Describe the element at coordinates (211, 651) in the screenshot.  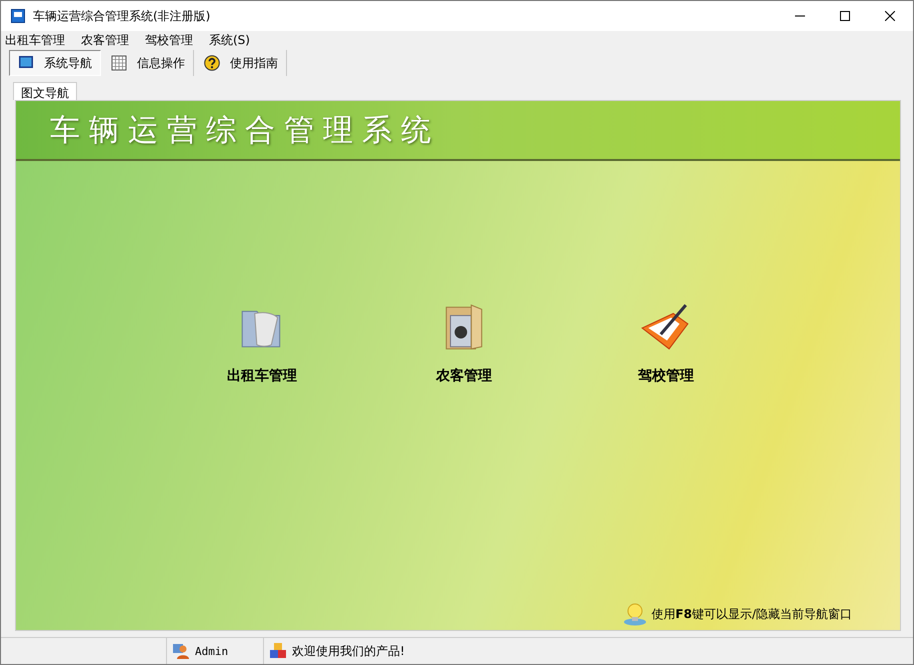
I see `user-name: Admin` at that location.